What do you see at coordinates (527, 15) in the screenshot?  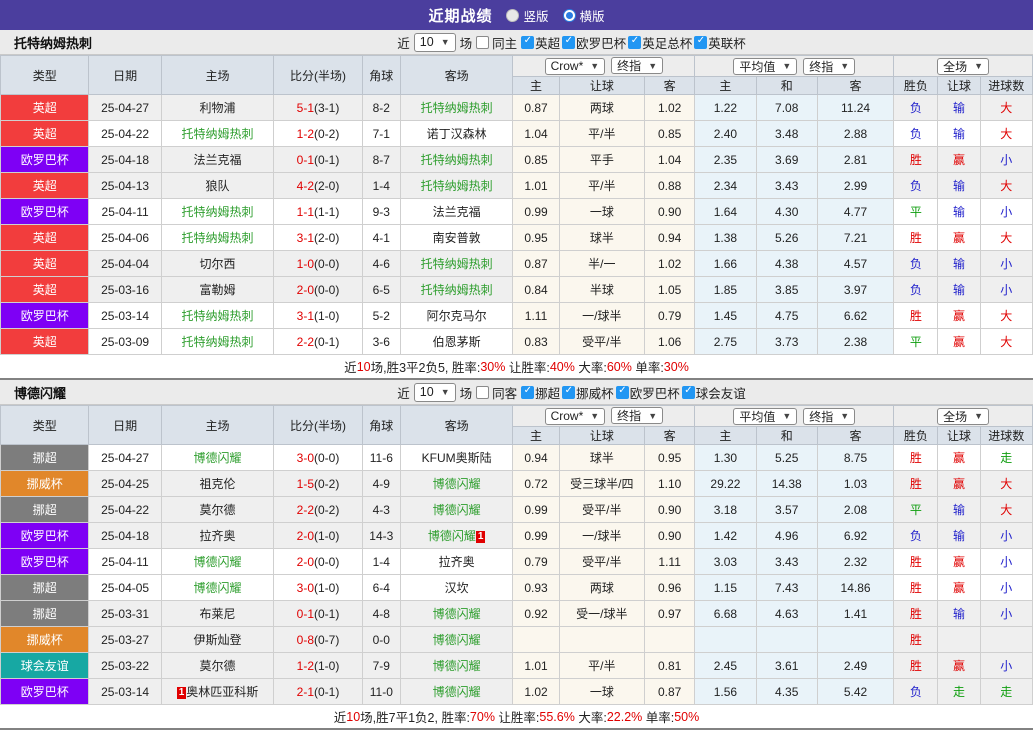 I see `layout-radio-vertical: 竖版` at bounding box center [527, 15].